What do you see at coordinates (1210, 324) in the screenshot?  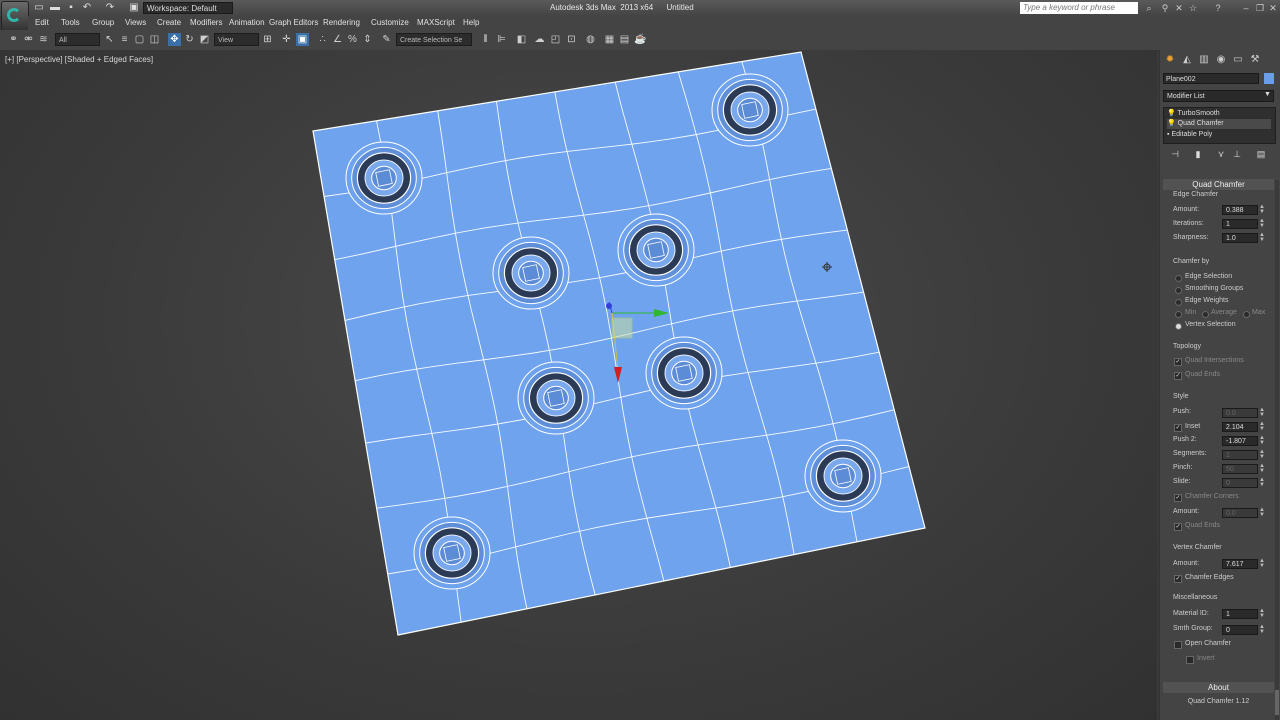 I see `vertex-selection-label: Vertex Selection` at bounding box center [1210, 324].